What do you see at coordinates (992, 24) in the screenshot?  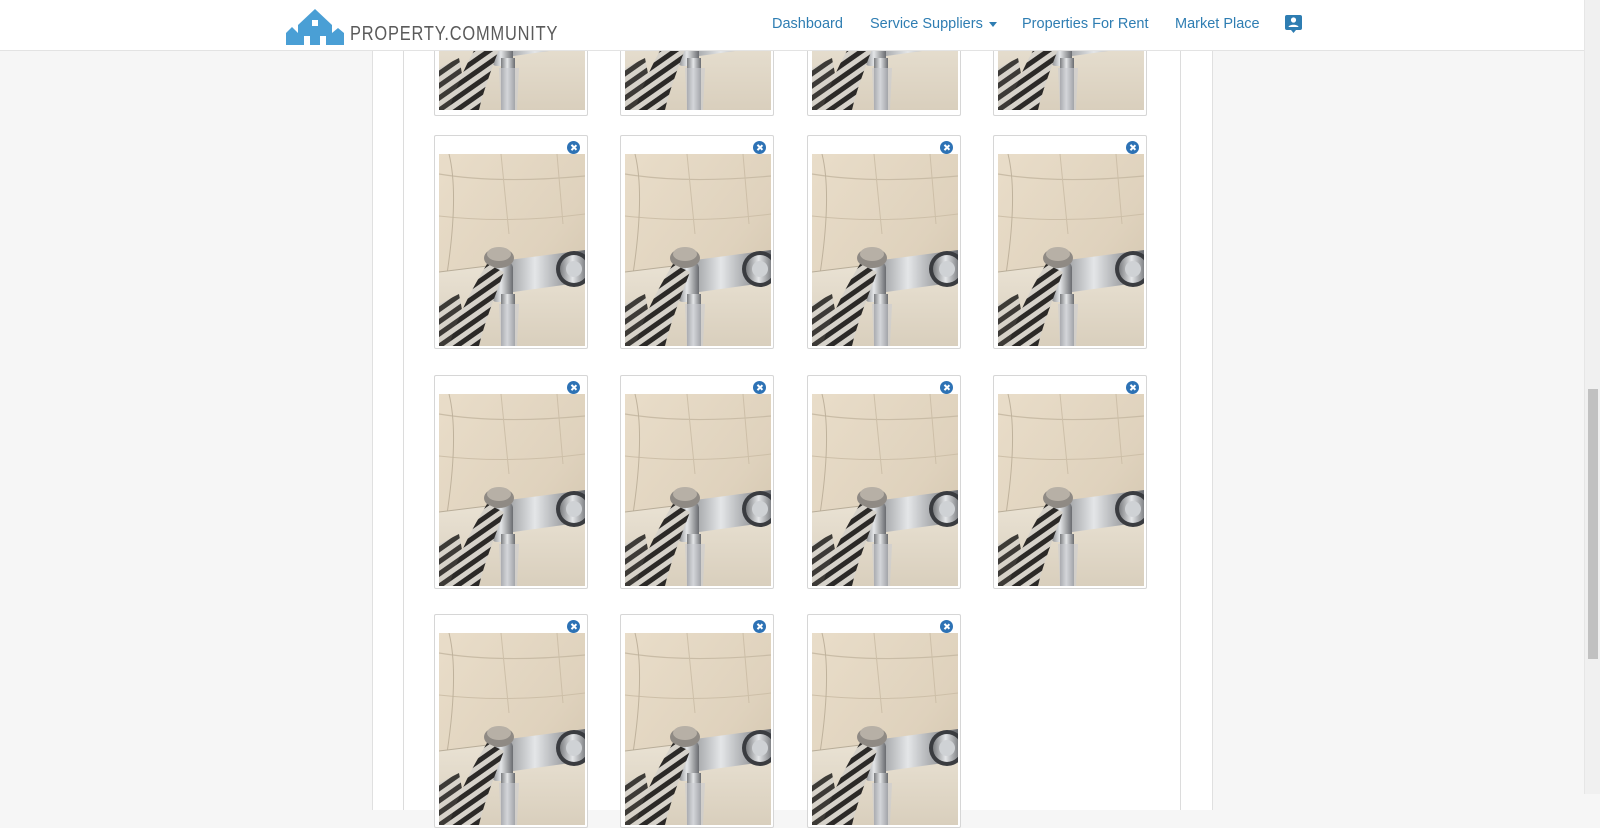 I see `caret-down-icon` at bounding box center [992, 24].